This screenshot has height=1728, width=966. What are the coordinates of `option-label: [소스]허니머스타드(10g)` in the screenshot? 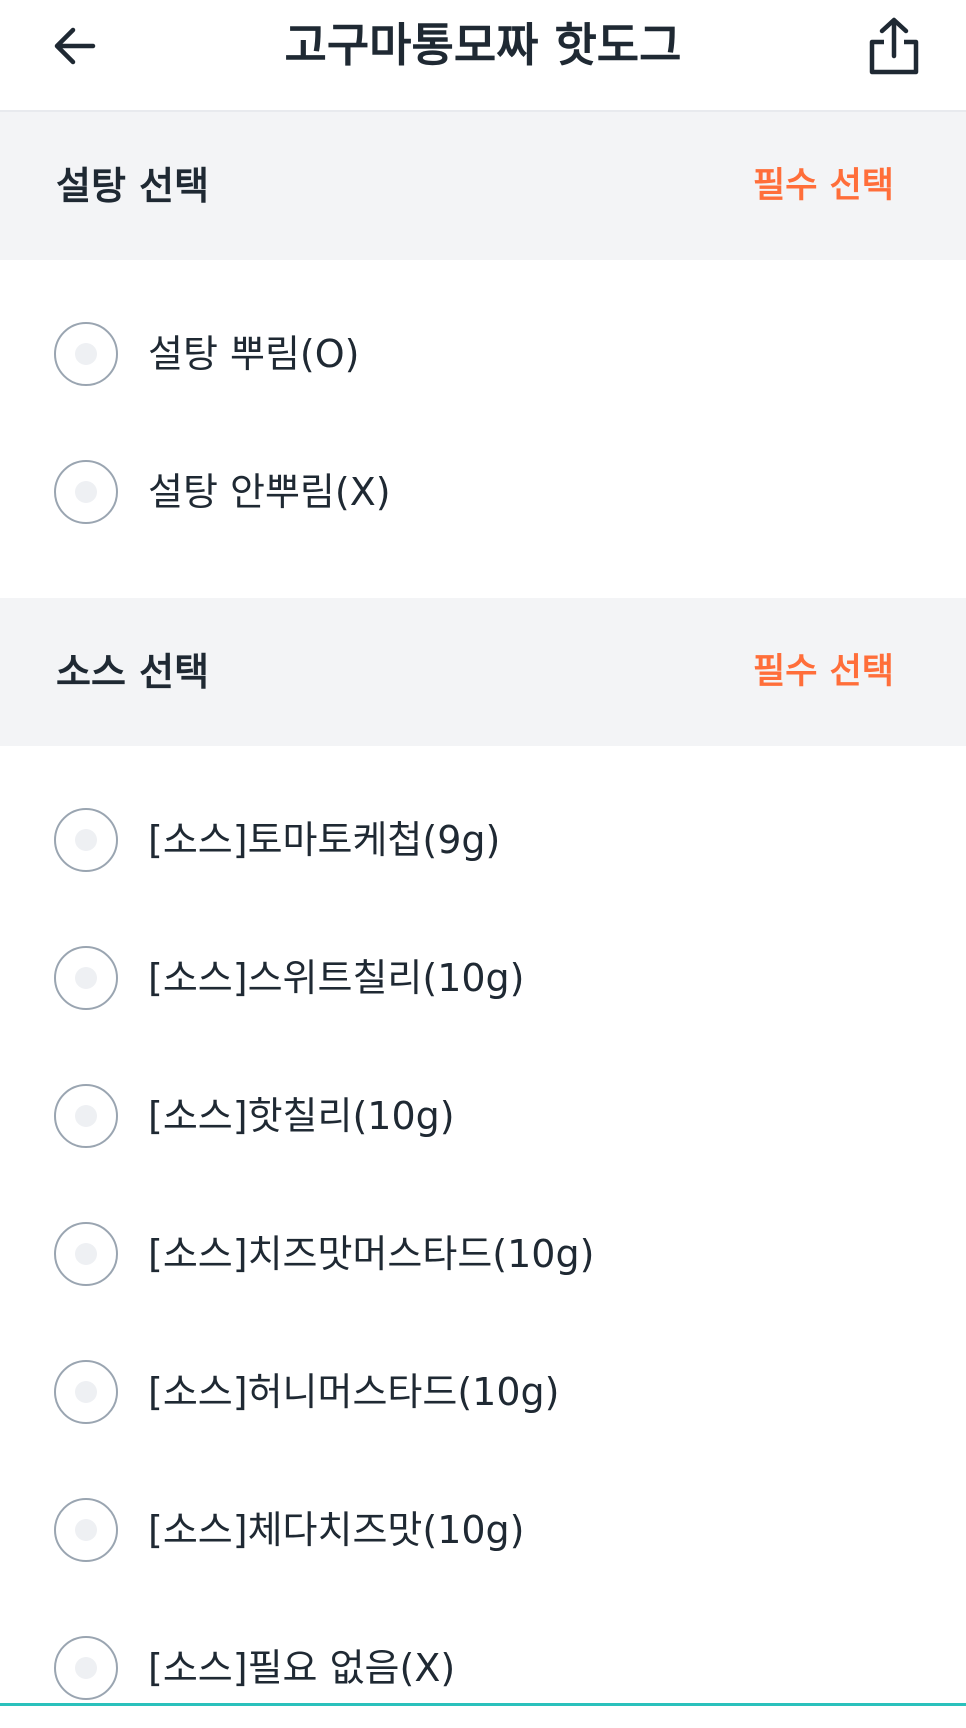 It's located at (354, 1392).